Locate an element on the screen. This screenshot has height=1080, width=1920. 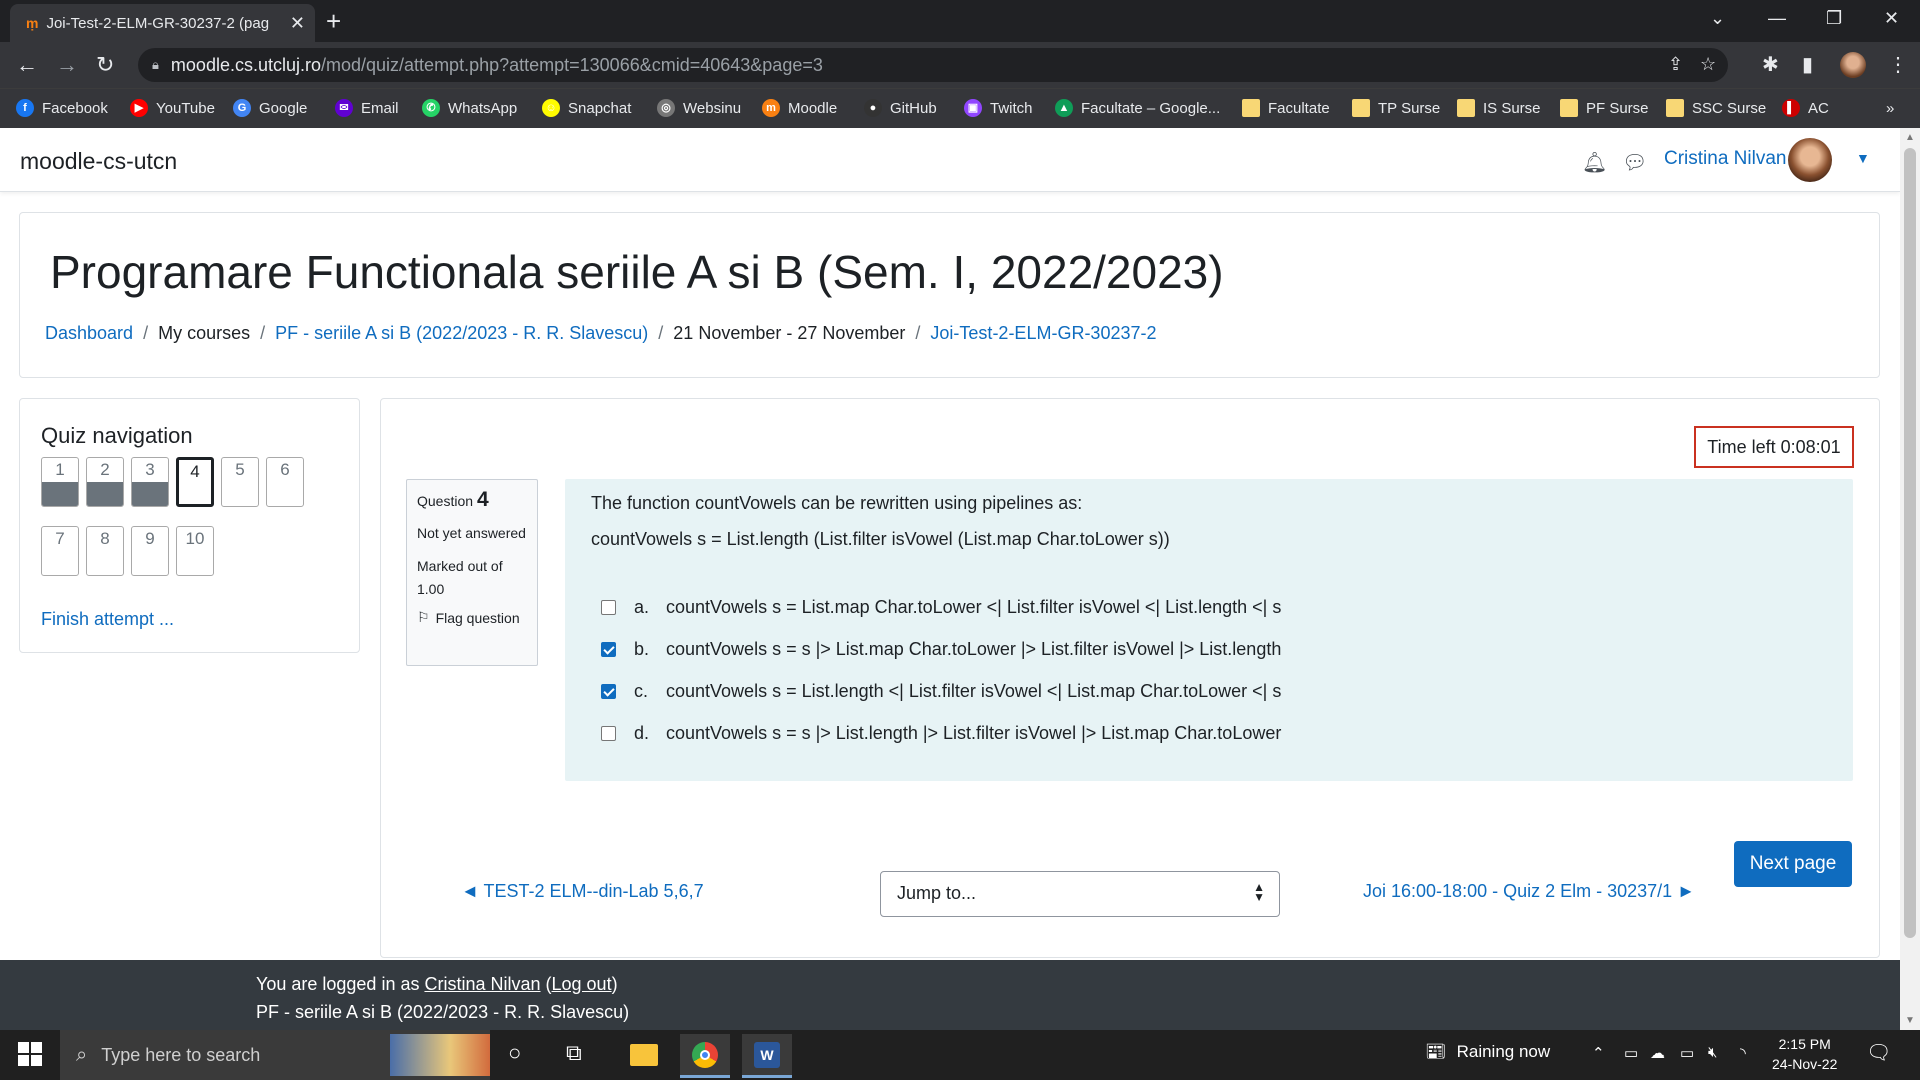
breadcrumb-quiz: Joi-Test-2-ELM-GR-30237-2 is located at coordinates (1043, 333).